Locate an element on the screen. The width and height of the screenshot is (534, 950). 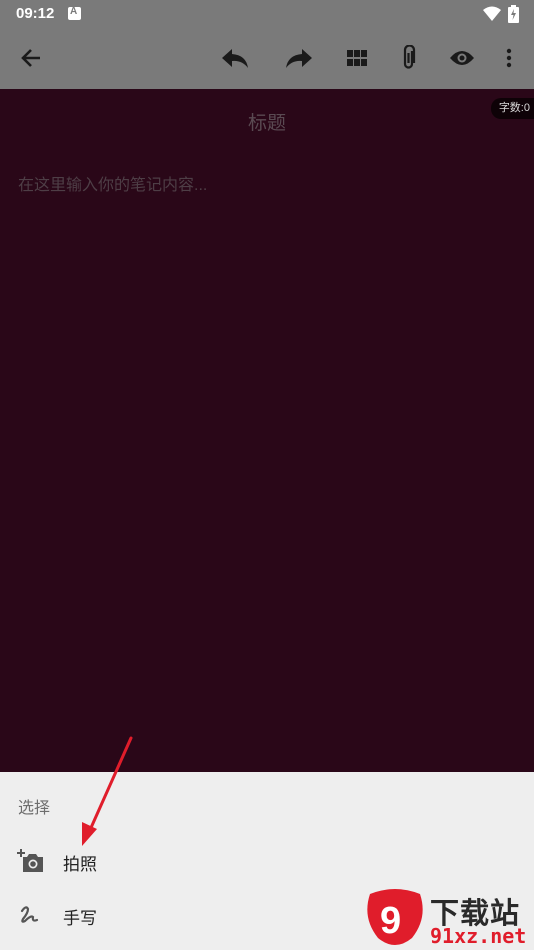
title-input: 标题 is located at coordinates (267, 121).